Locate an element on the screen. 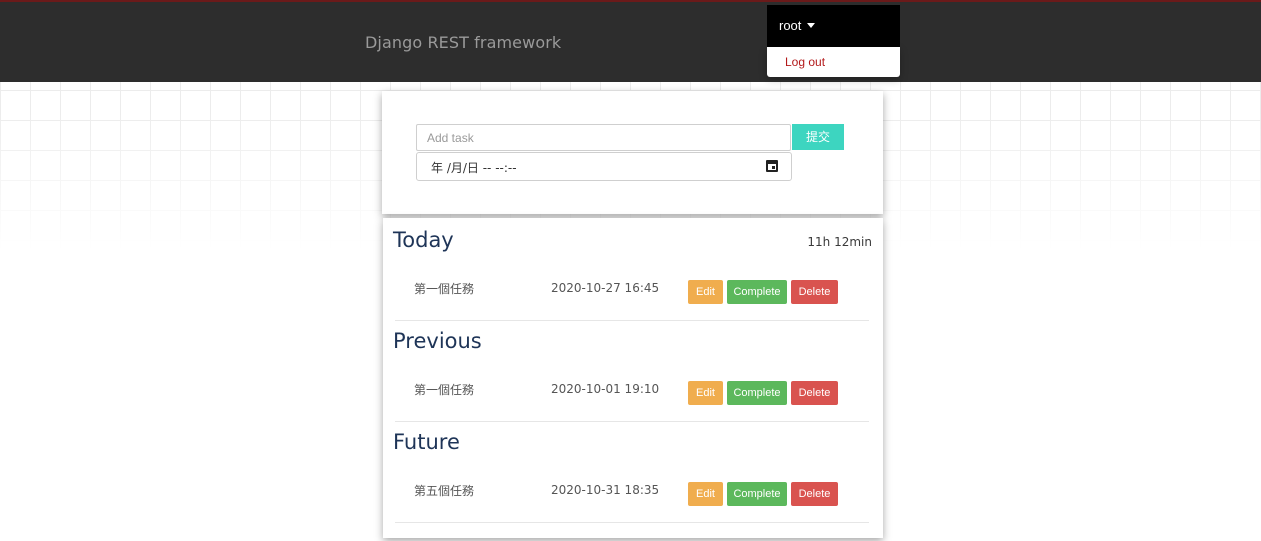 The width and height of the screenshot is (1261, 541). section-title-today: Today is located at coordinates (423, 240).